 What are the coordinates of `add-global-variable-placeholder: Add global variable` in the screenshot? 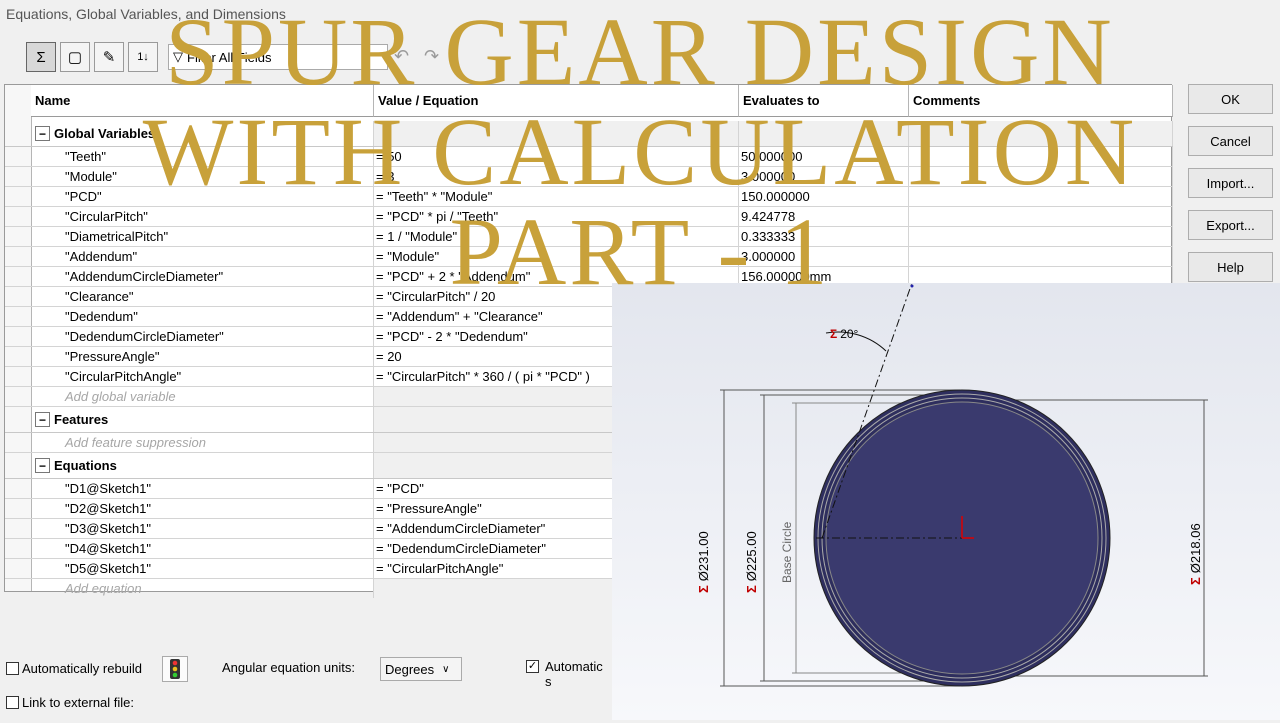 It's located at (202, 396).